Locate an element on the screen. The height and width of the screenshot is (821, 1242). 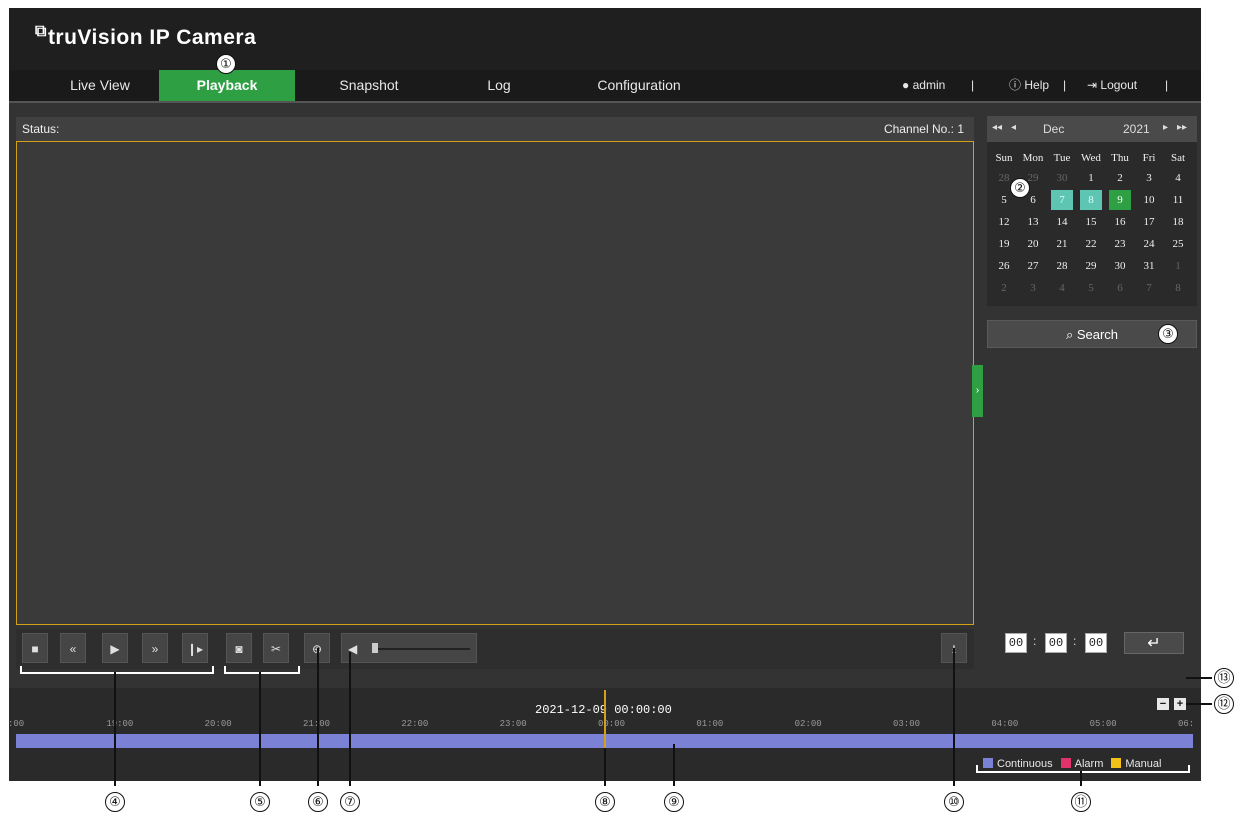
next-month-icon: ▸ is located at coordinates (1165, 127).